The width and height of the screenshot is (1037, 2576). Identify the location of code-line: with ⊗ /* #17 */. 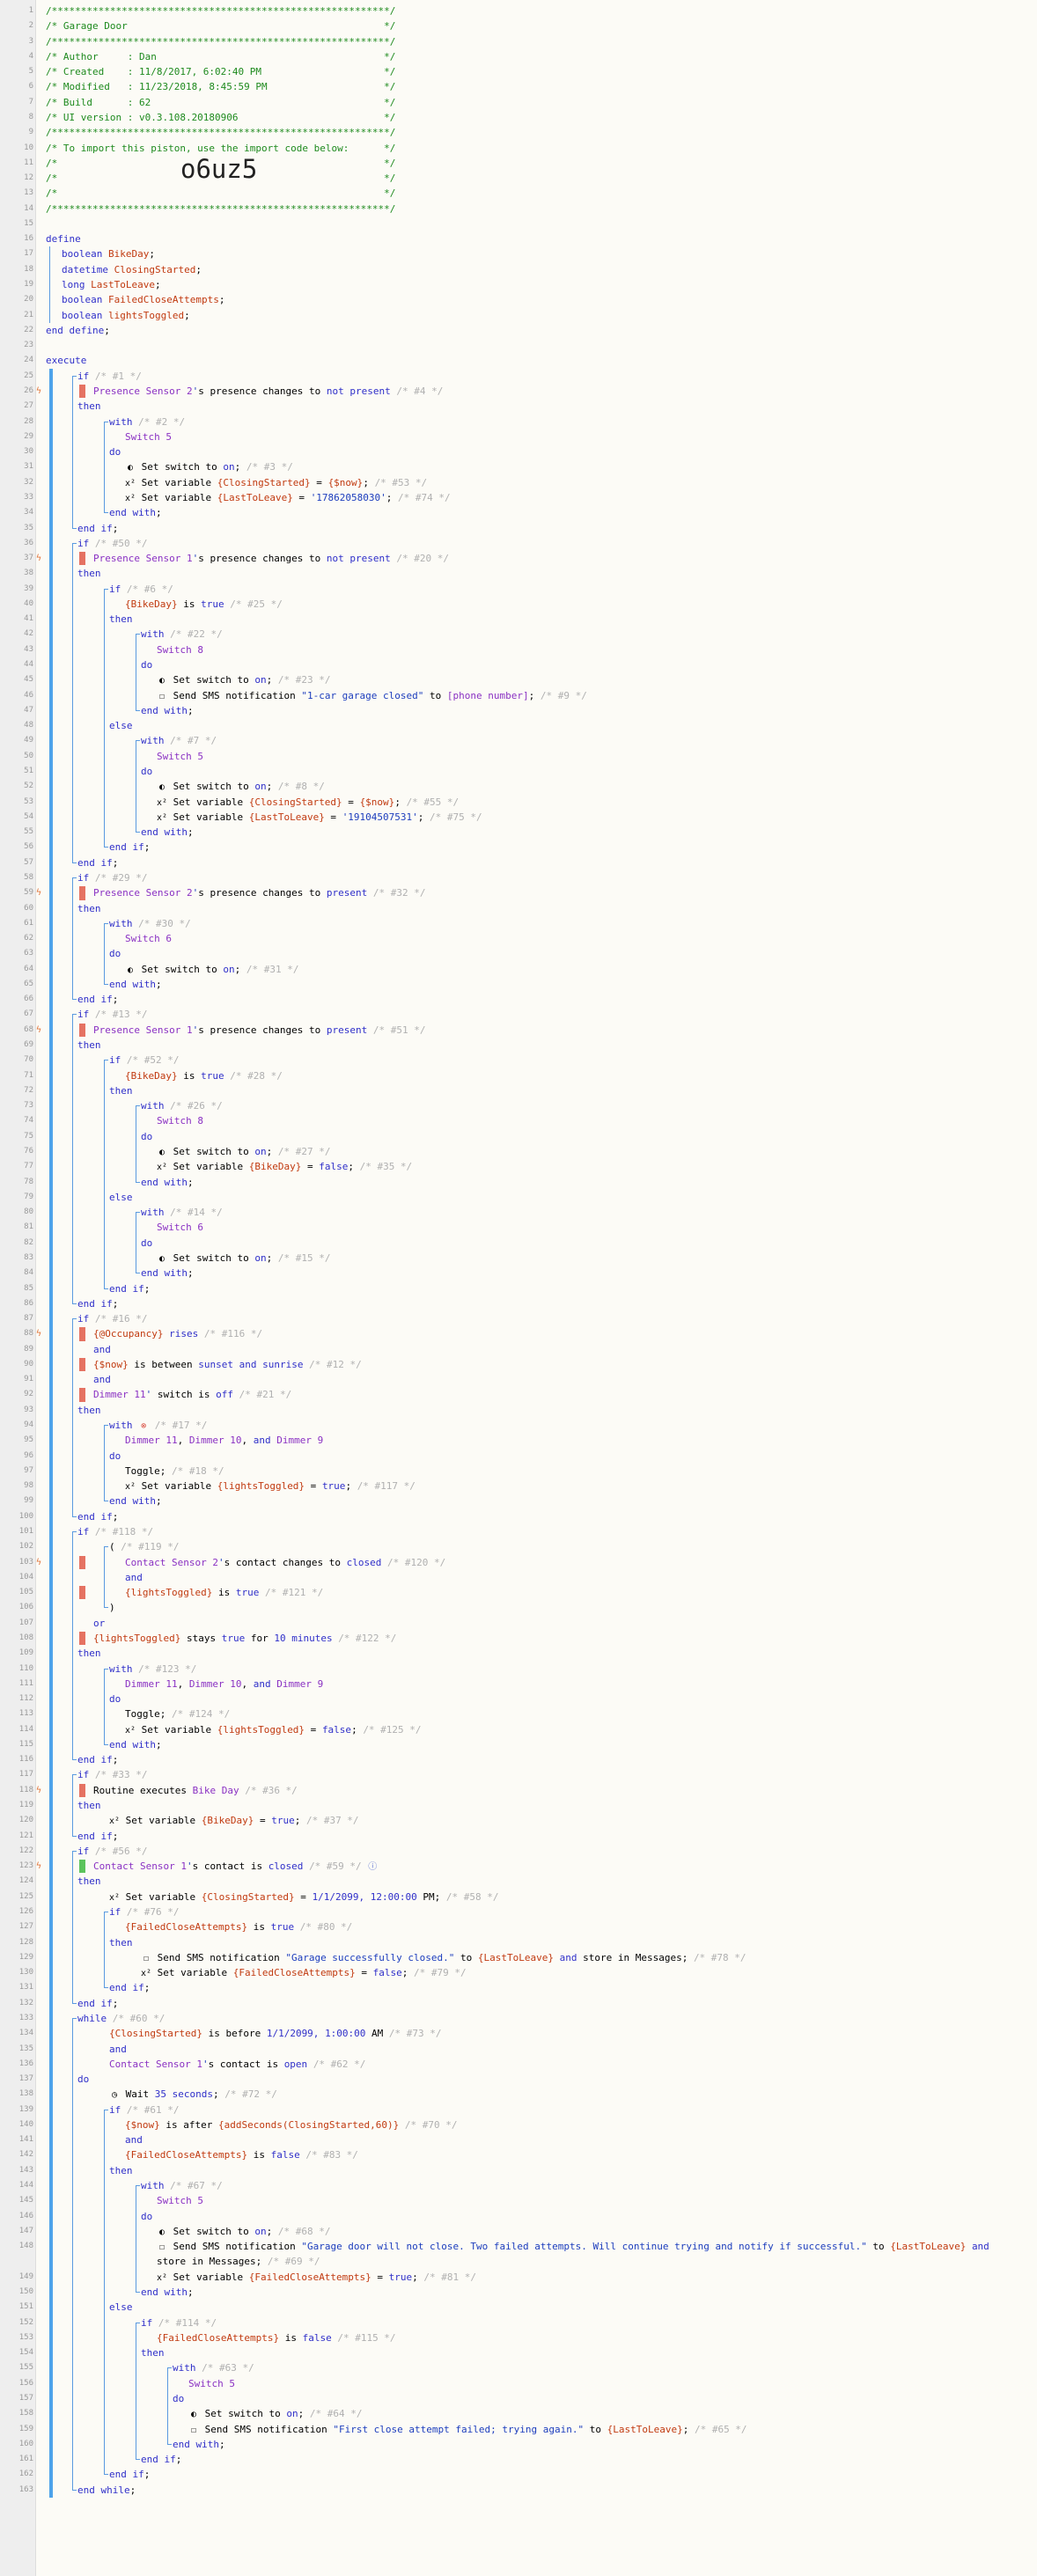
(158, 1426).